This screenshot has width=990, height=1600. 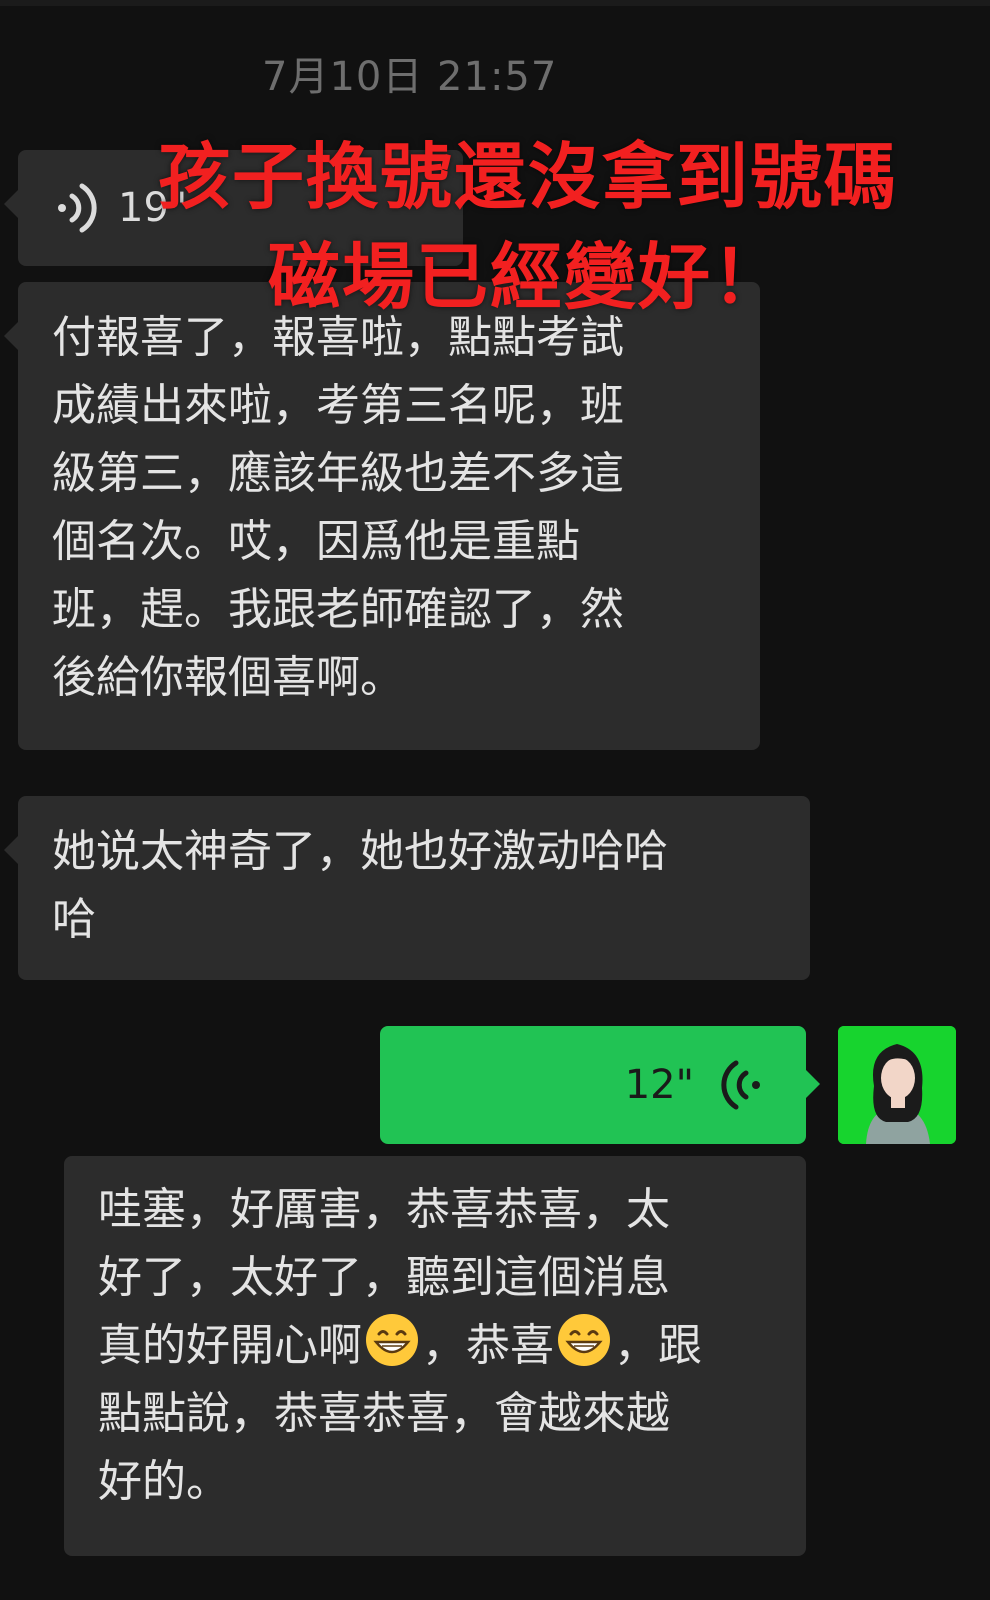 I want to click on message-line: 她说太神奇了，她也好激动哈哈, so click(x=360, y=851).